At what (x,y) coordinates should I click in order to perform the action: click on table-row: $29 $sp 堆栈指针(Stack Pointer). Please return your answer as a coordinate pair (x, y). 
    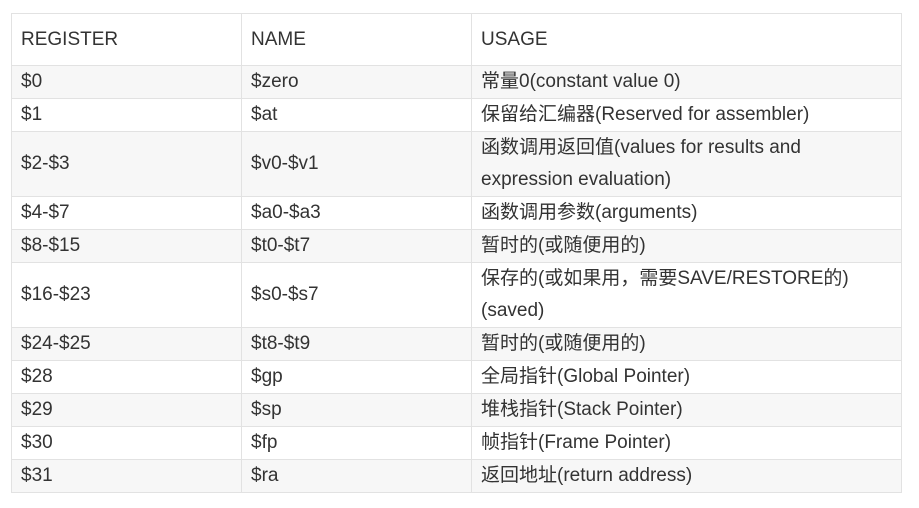
    Looking at the image, I should click on (456, 410).